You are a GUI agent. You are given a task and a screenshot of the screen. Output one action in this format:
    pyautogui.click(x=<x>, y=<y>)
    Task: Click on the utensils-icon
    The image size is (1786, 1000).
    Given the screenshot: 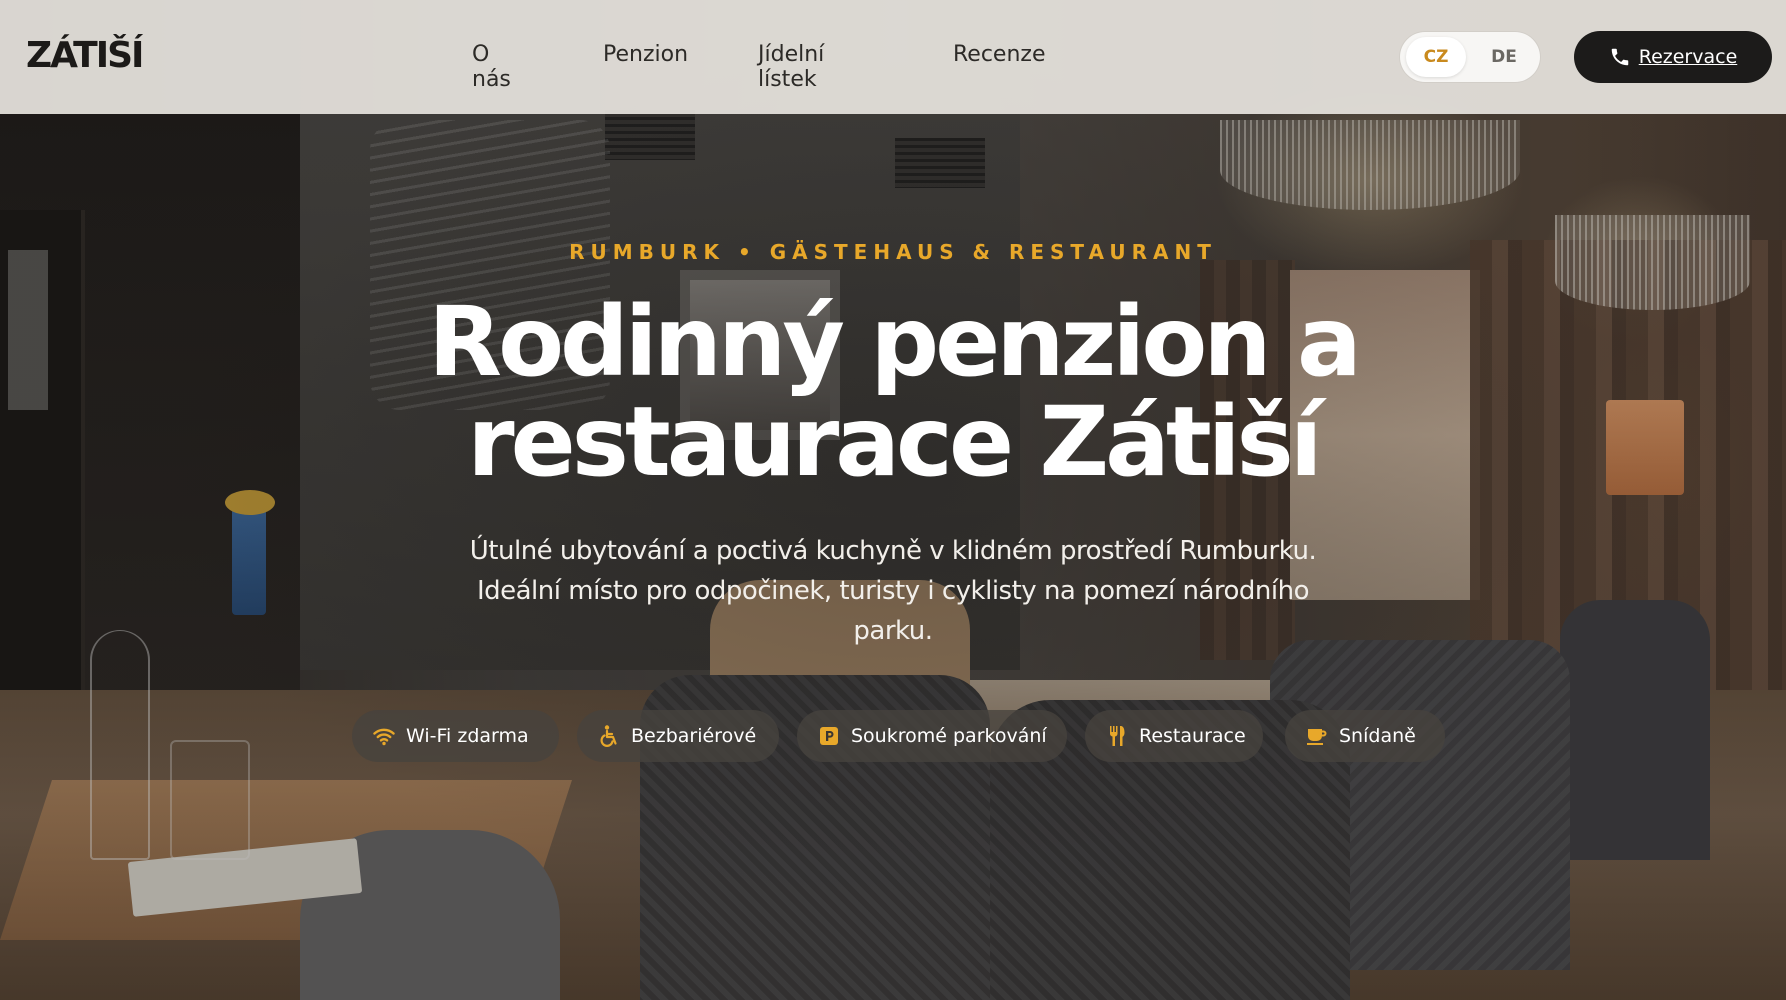 What is the action you would take?
    pyautogui.click(x=1117, y=736)
    